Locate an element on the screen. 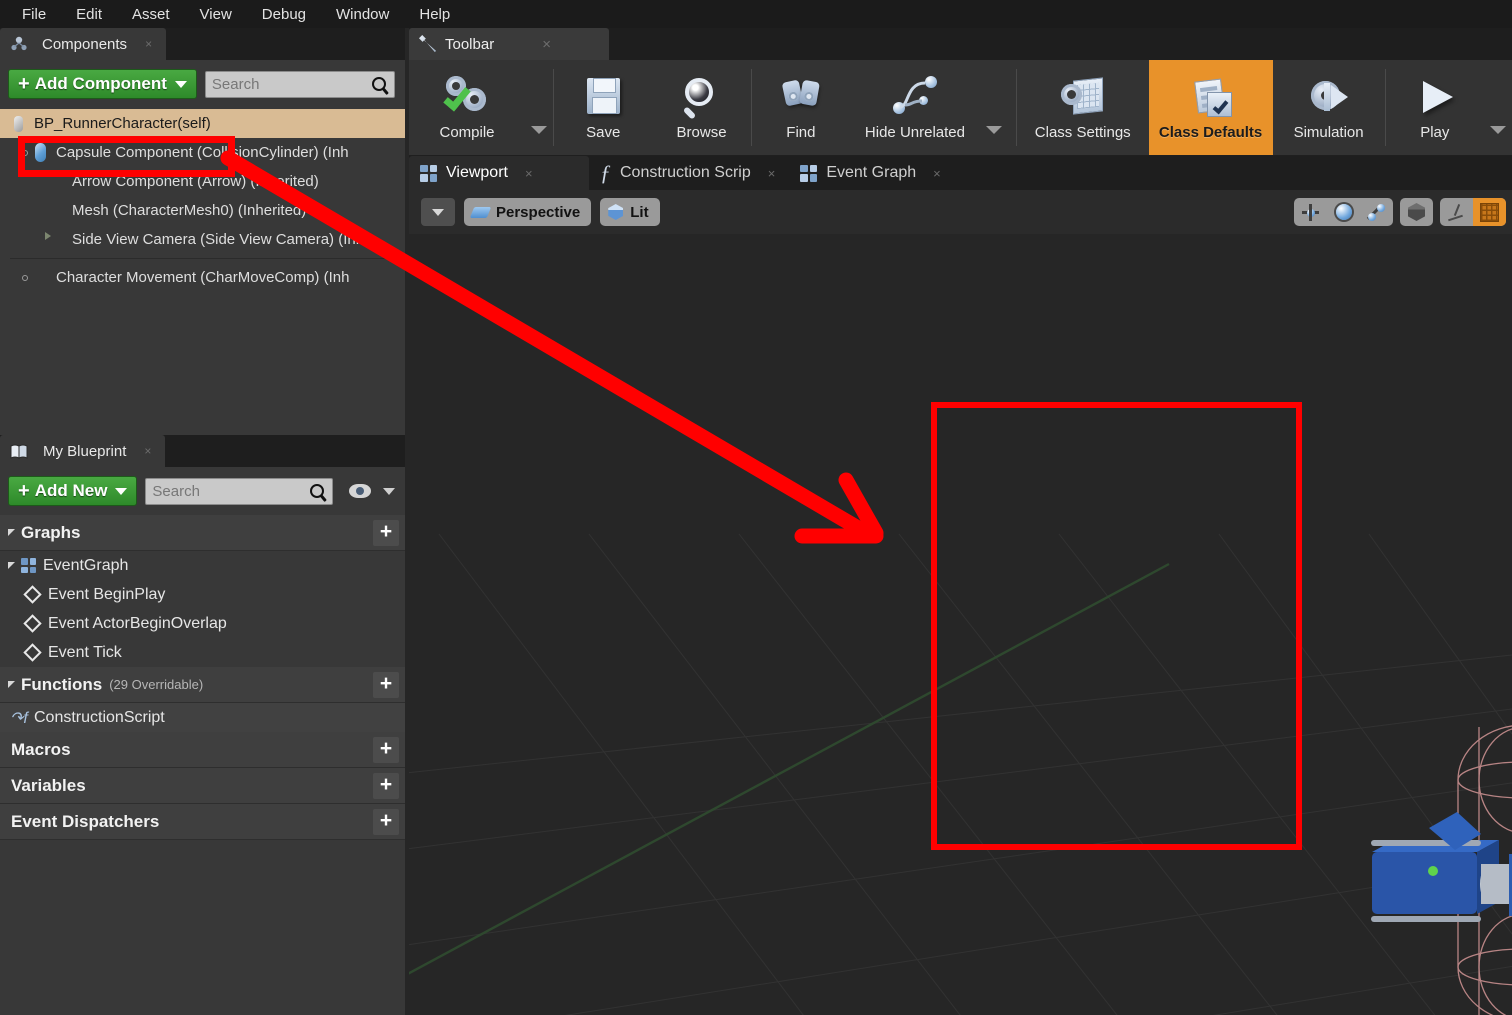 The image size is (1512, 1015). plus-icon: + is located at coordinates (24, 491).